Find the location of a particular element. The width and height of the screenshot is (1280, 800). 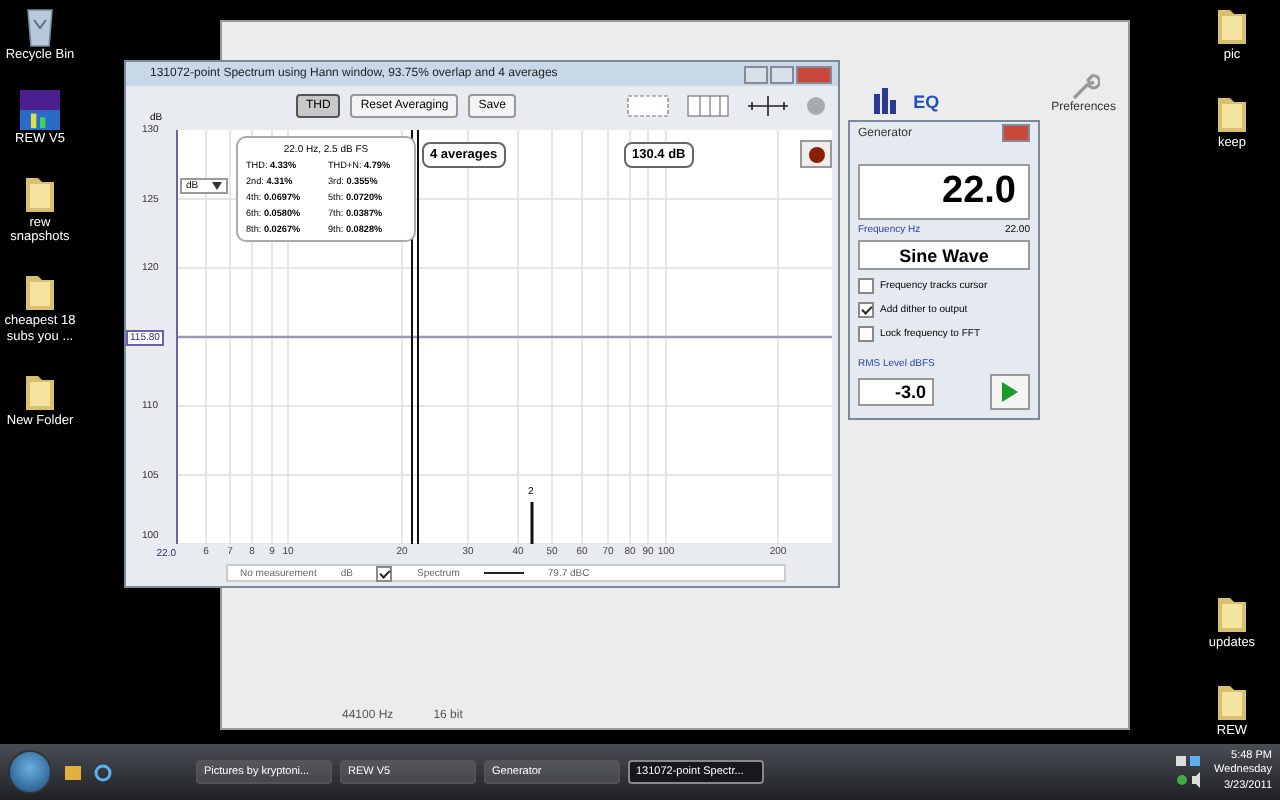

toolbar-button is located at coordinates (885, 100).